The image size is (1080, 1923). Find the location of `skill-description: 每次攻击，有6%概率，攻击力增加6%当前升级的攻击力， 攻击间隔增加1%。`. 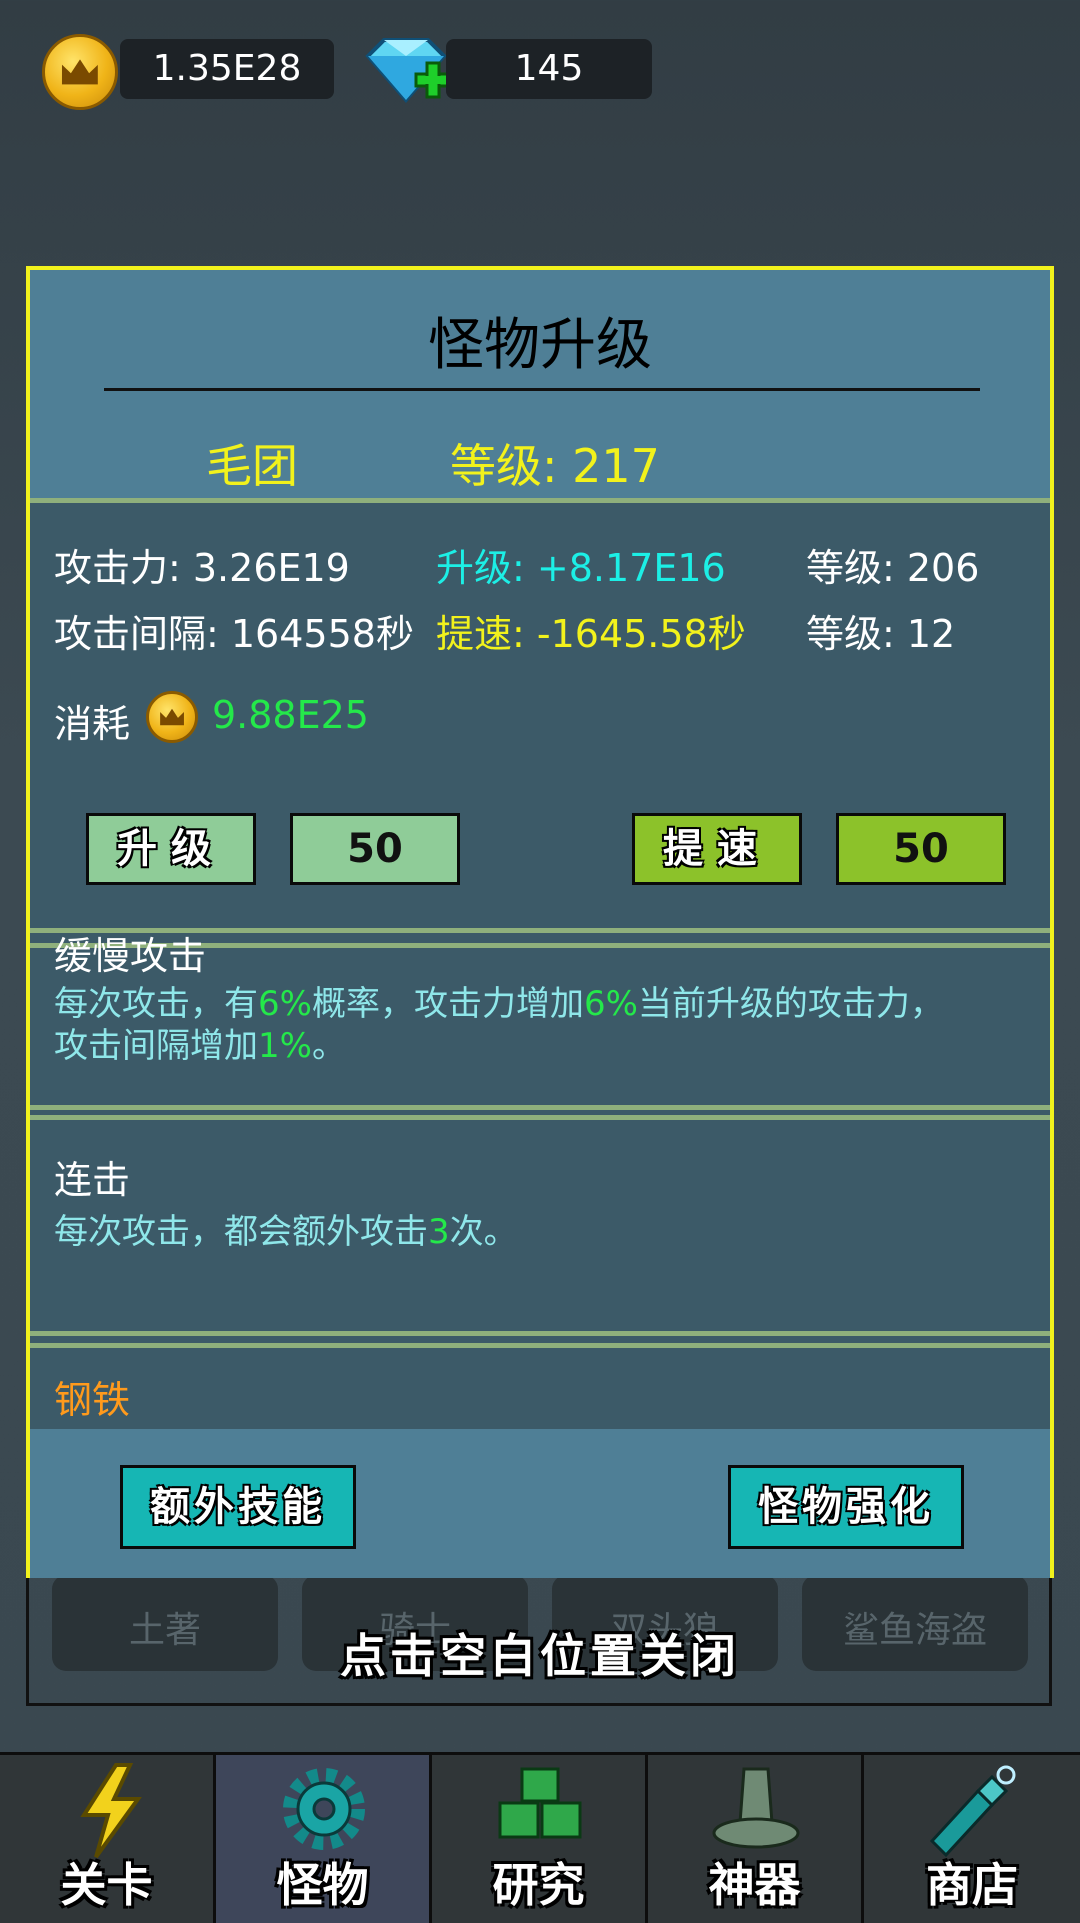

skill-description: 每次攻击，有6%概率，攻击力增加6%当前升级的攻击力， 攻击间隔增加1%。 is located at coordinates (534, 1025).